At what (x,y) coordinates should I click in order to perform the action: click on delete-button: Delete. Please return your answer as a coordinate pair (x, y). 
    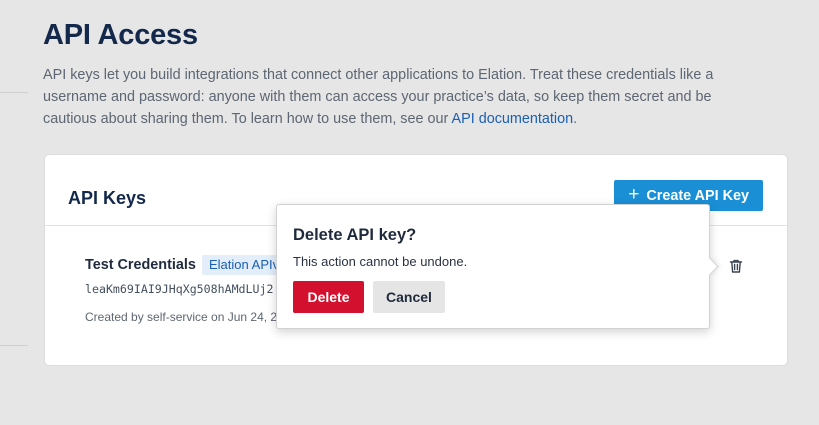
    Looking at the image, I should click on (328, 297).